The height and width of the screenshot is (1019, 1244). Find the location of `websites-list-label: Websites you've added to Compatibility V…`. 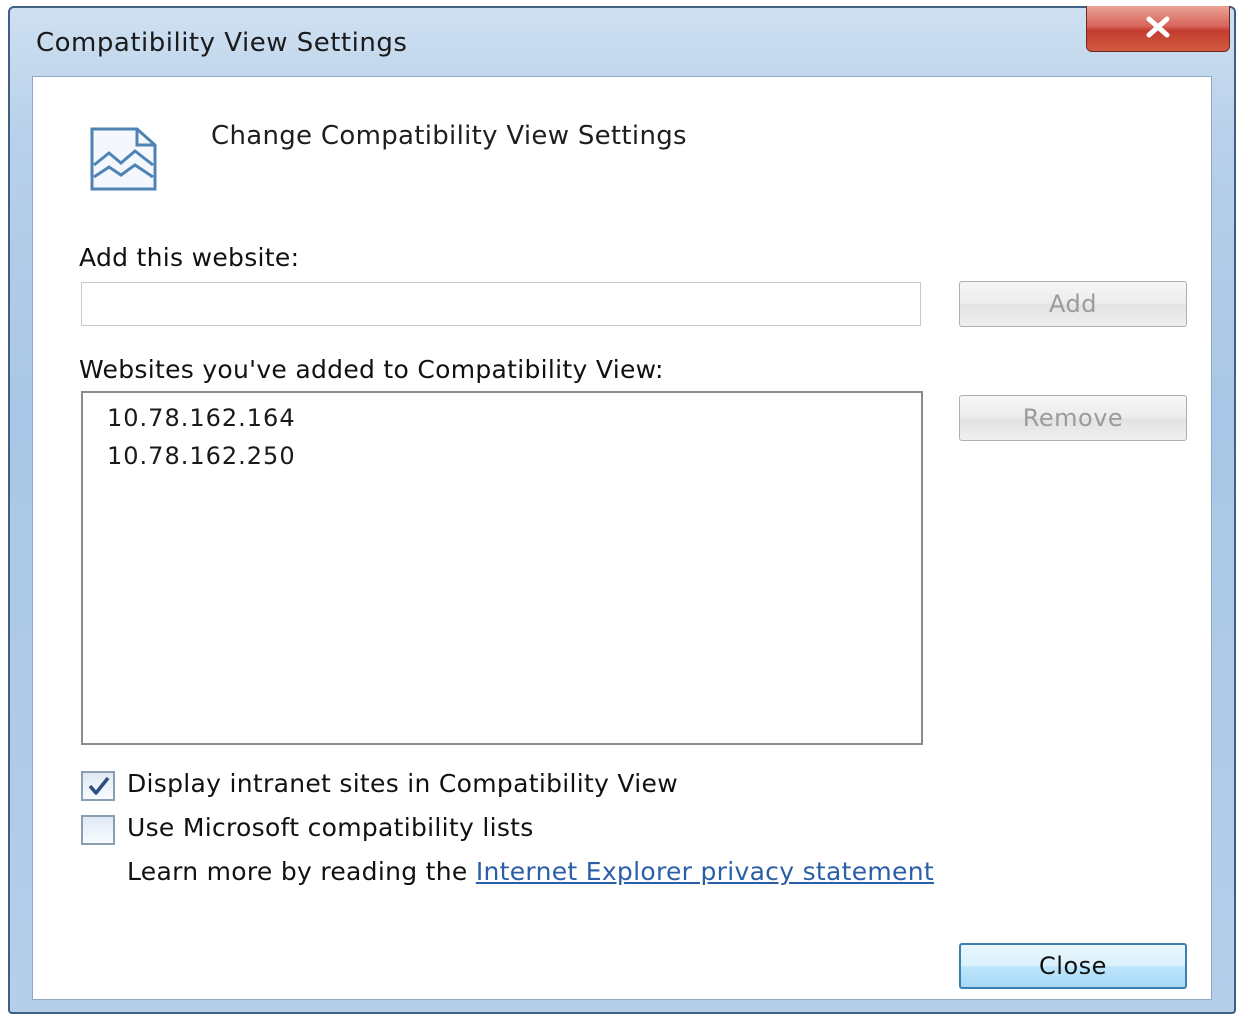

websites-list-label: Websites you've added to Compatibility V… is located at coordinates (371, 369).